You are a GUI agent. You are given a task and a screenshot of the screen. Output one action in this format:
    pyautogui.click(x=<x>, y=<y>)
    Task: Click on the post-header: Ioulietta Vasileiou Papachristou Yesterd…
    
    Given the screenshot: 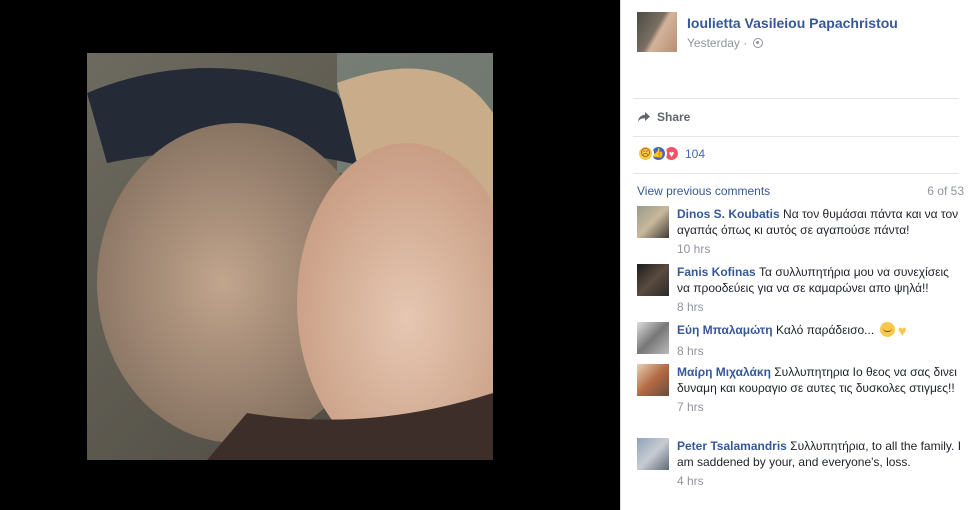 What is the action you would take?
    pyautogui.click(x=802, y=34)
    